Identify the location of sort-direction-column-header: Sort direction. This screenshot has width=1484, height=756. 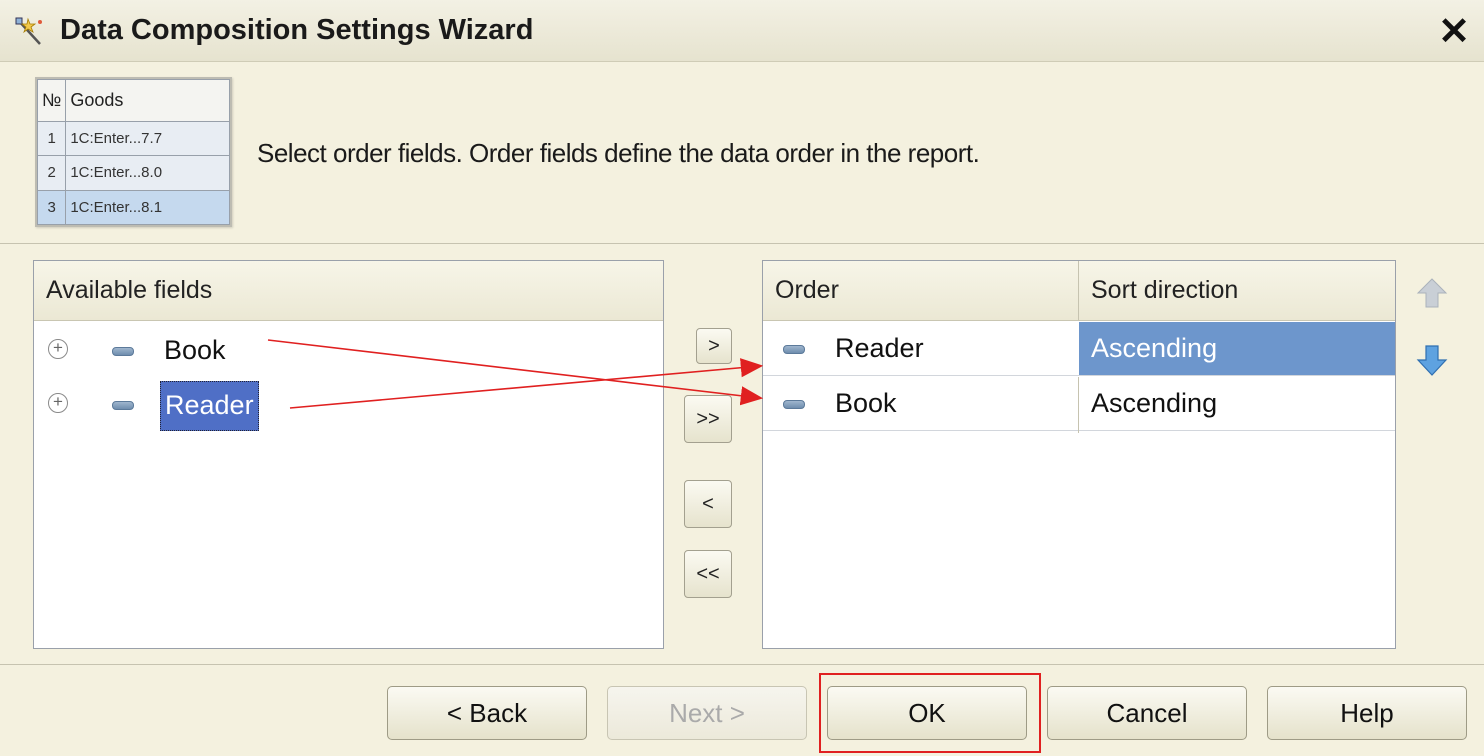
(1237, 291).